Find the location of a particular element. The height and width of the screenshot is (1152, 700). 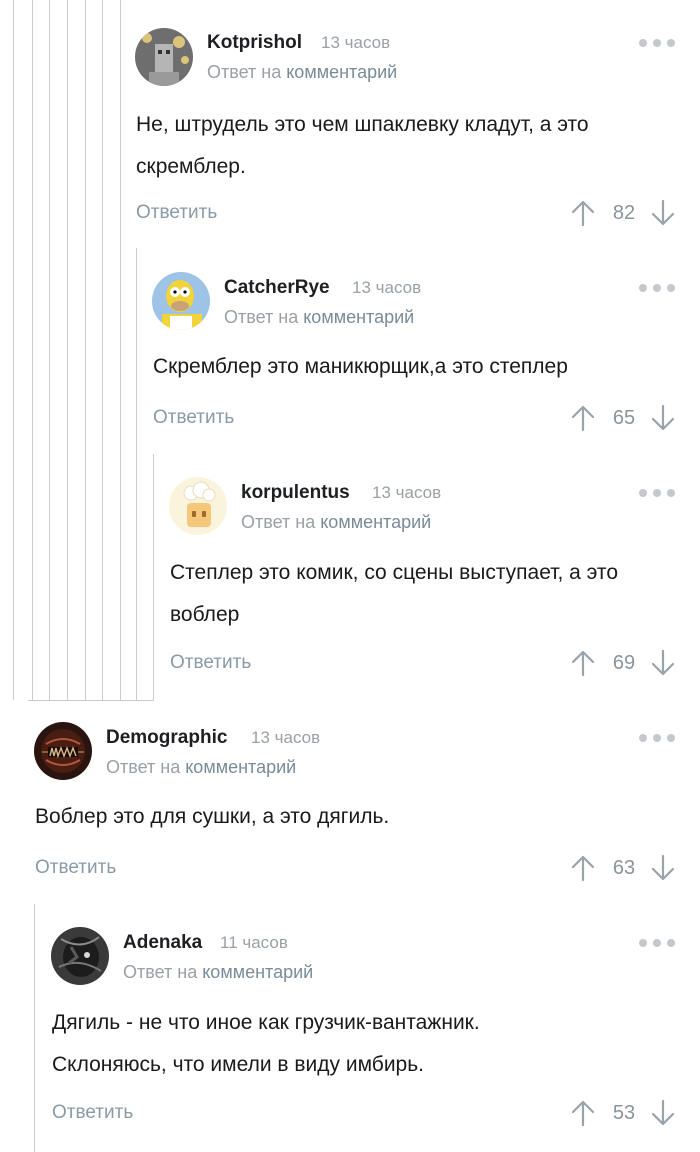

comment-rating: 65 is located at coordinates (624, 418).